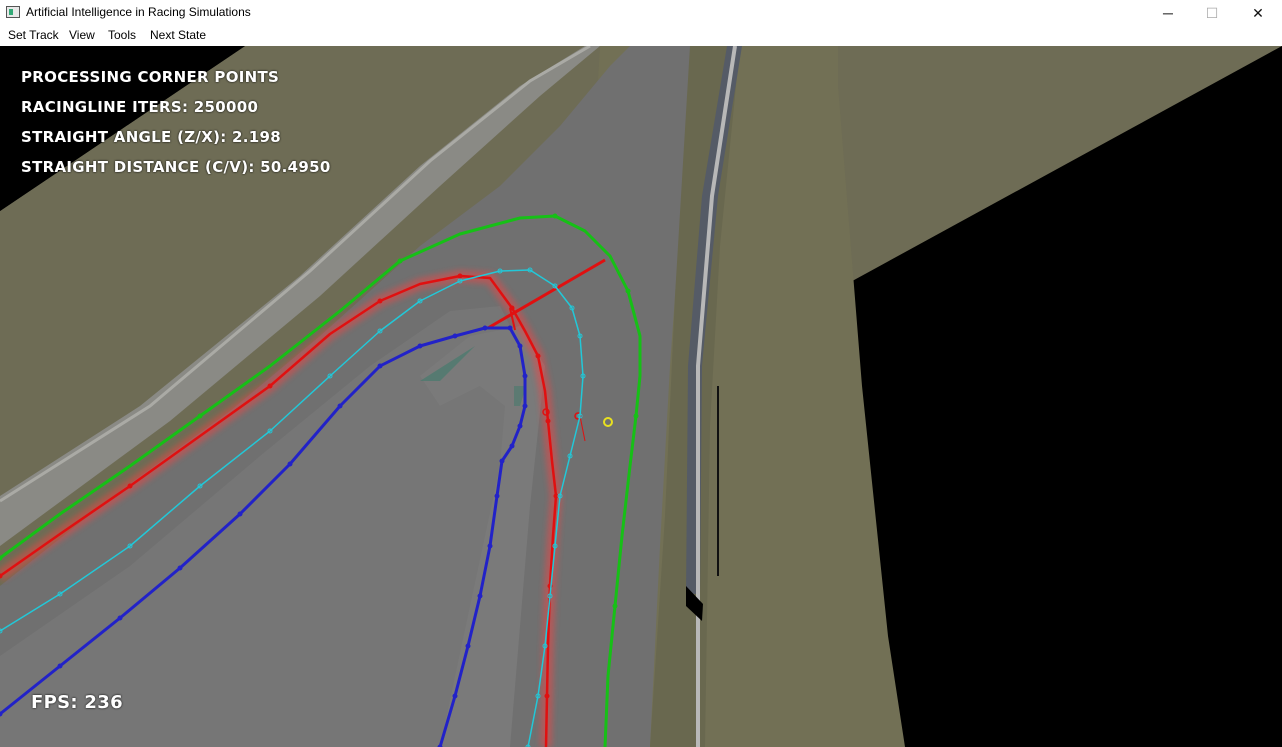 The image size is (1282, 747). What do you see at coordinates (1168, 13) in the screenshot?
I see `minimize-icon: ─` at bounding box center [1168, 13].